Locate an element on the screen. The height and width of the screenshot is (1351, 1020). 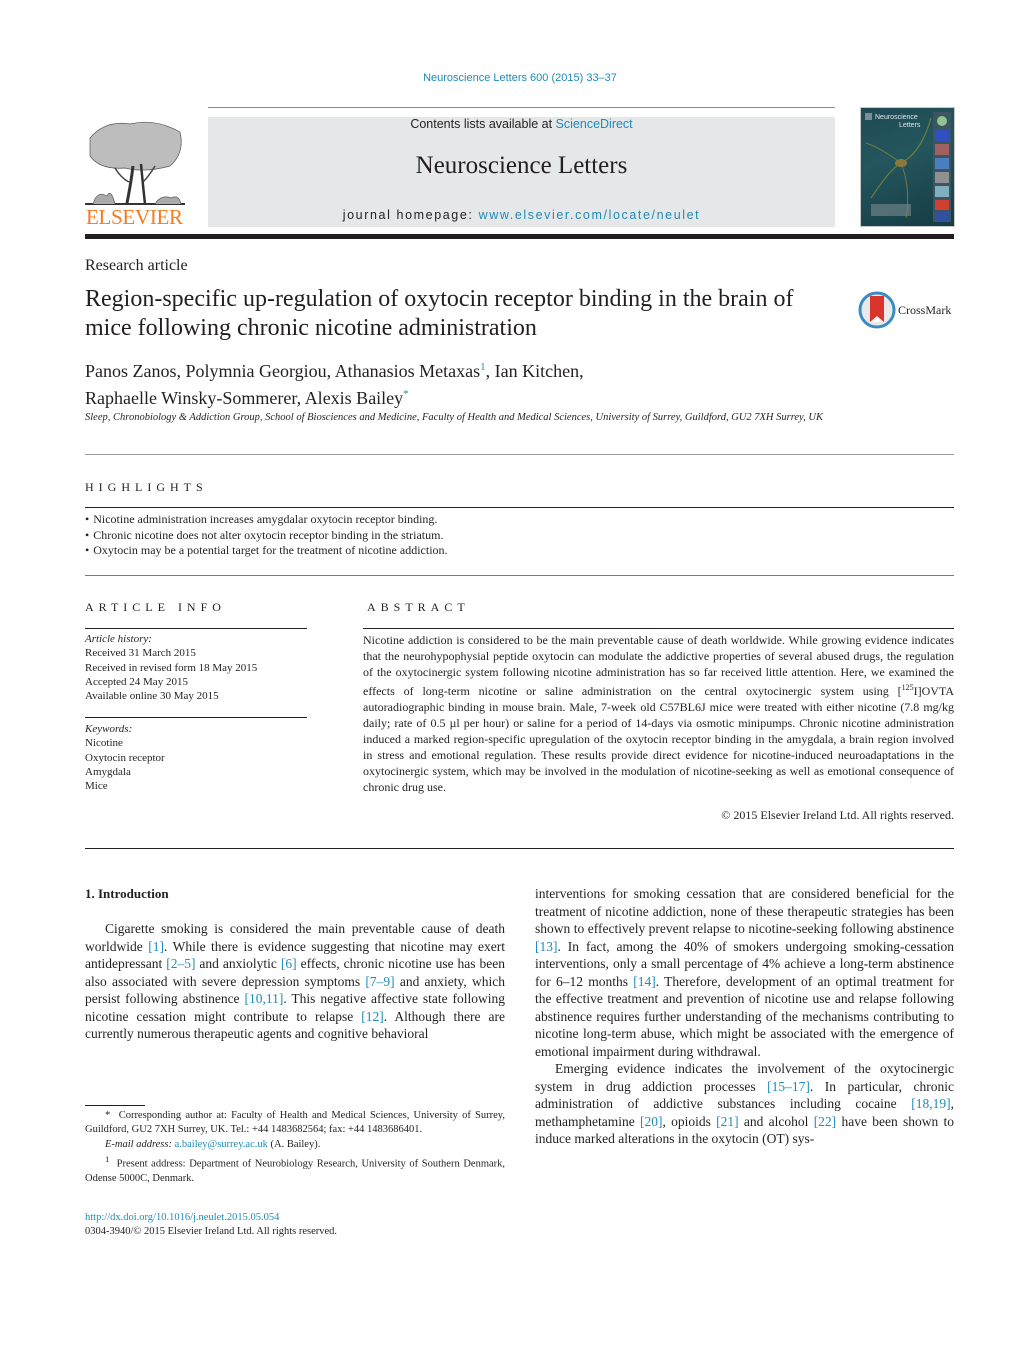
email-link: a.bailey@surrey.ac.uk is located at coordinates (221, 1144).